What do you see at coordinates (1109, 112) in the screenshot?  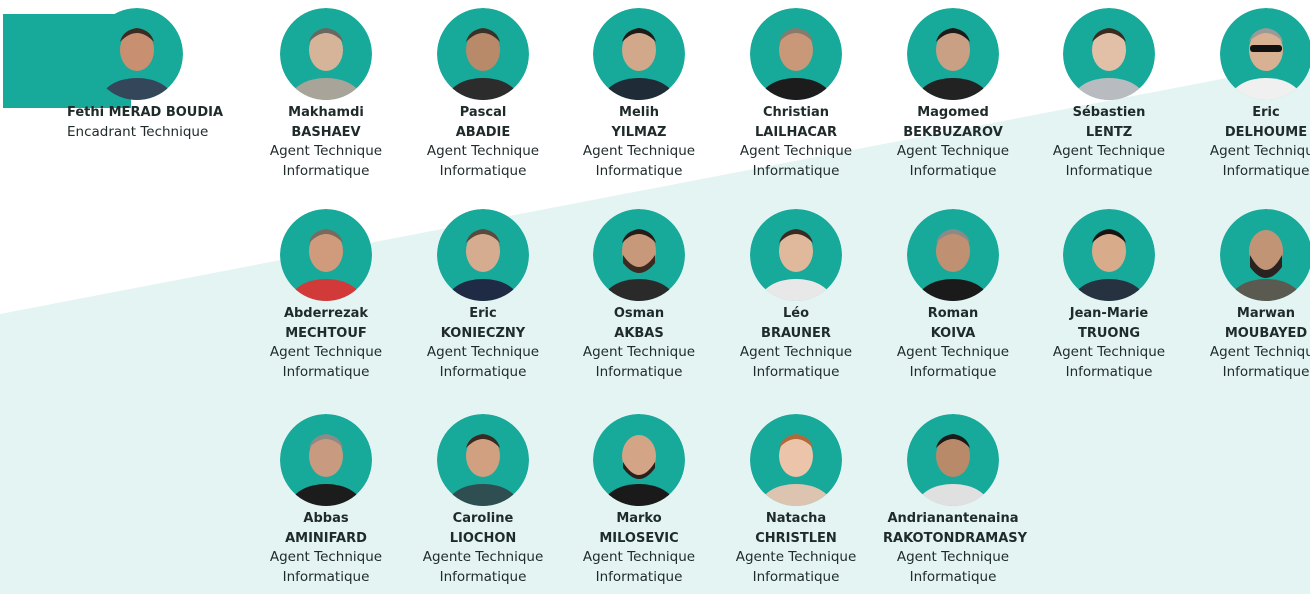 I see `member-first-name: Sébastien` at bounding box center [1109, 112].